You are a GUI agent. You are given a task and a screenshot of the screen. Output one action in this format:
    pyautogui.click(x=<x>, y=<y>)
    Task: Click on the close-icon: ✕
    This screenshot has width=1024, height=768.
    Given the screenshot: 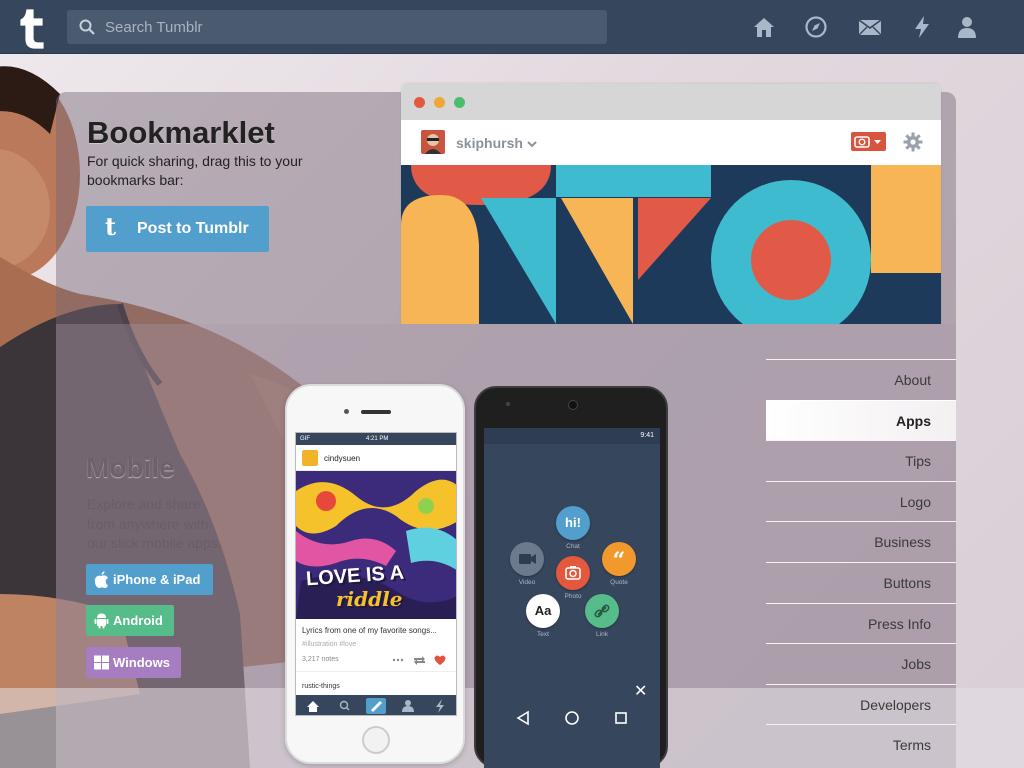 What is the action you would take?
    pyautogui.click(x=640, y=692)
    